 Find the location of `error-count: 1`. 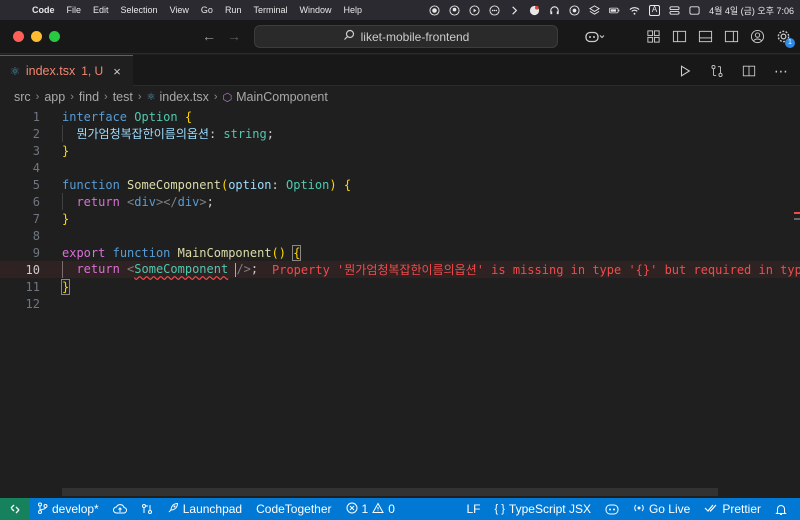

error-count: 1 is located at coordinates (365, 509).